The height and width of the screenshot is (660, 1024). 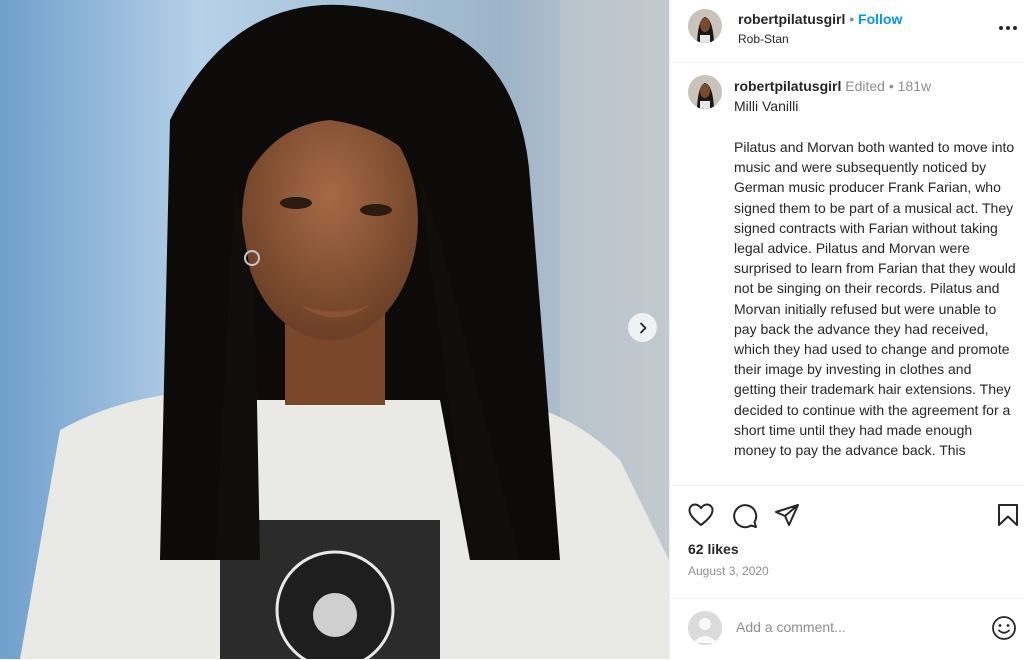 I want to click on post-header: robertpilatusgirl • Follow Rob-Stan, so click(x=847, y=31).